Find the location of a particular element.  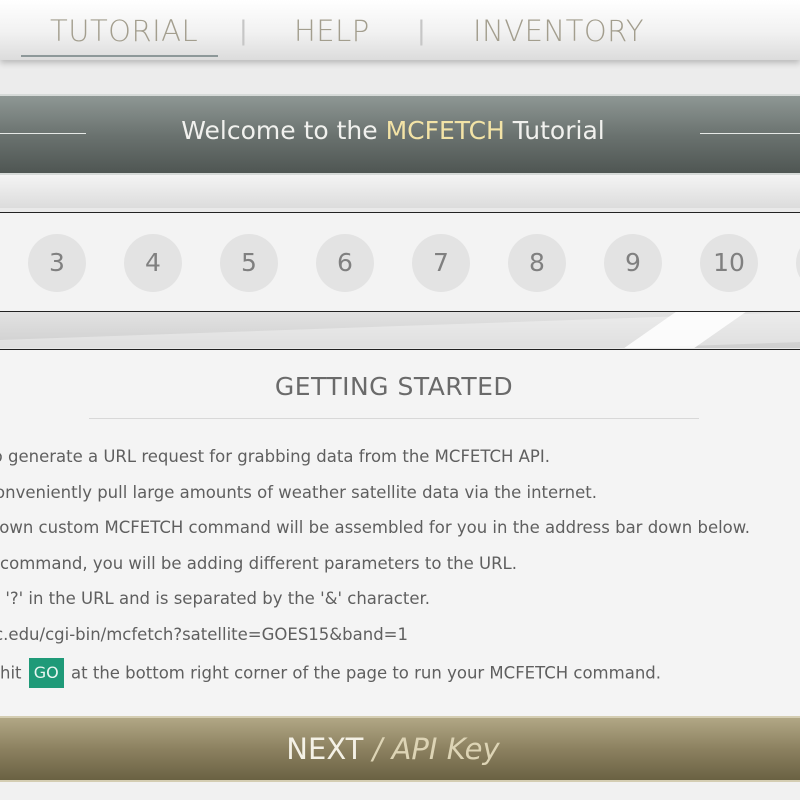

step-5: 5 is located at coordinates (249, 263).